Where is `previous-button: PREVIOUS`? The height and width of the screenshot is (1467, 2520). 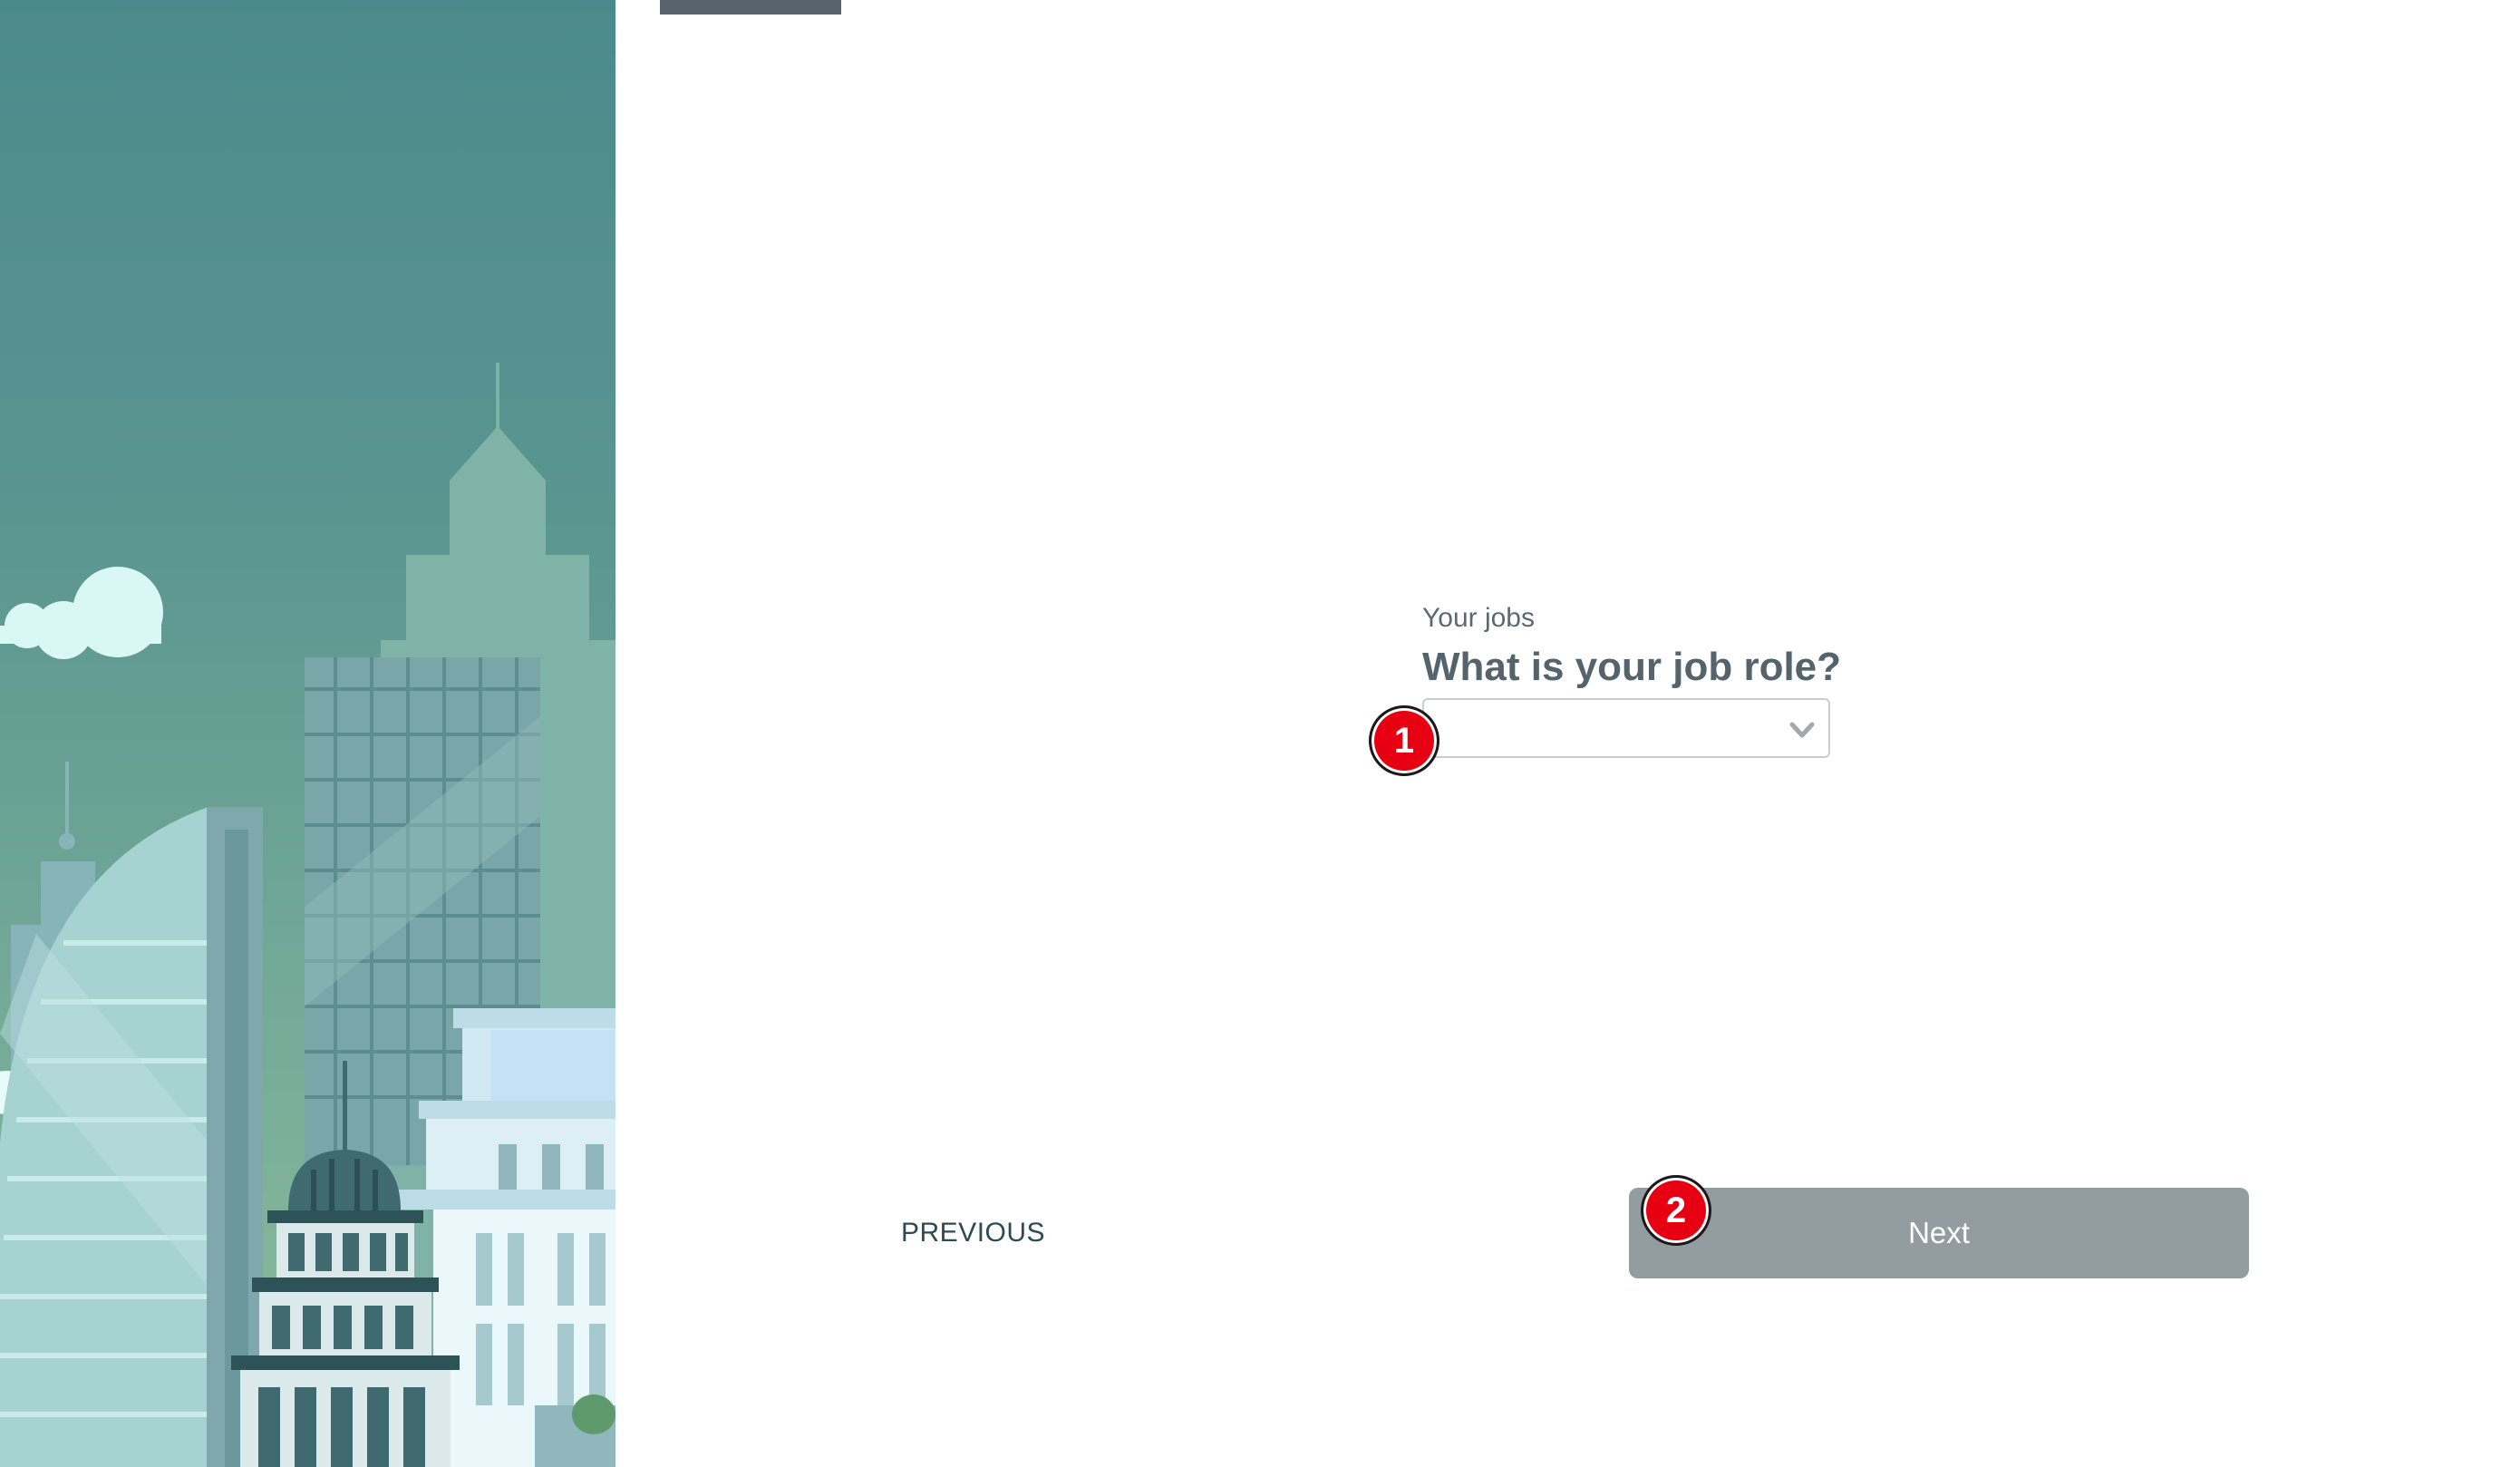 previous-button: PREVIOUS is located at coordinates (973, 1233).